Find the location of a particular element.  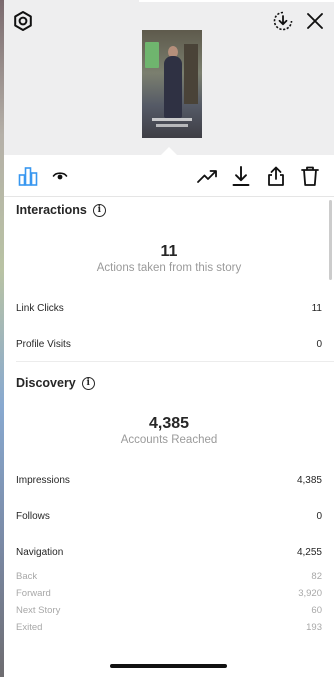

download-icon is located at coordinates (241, 176).